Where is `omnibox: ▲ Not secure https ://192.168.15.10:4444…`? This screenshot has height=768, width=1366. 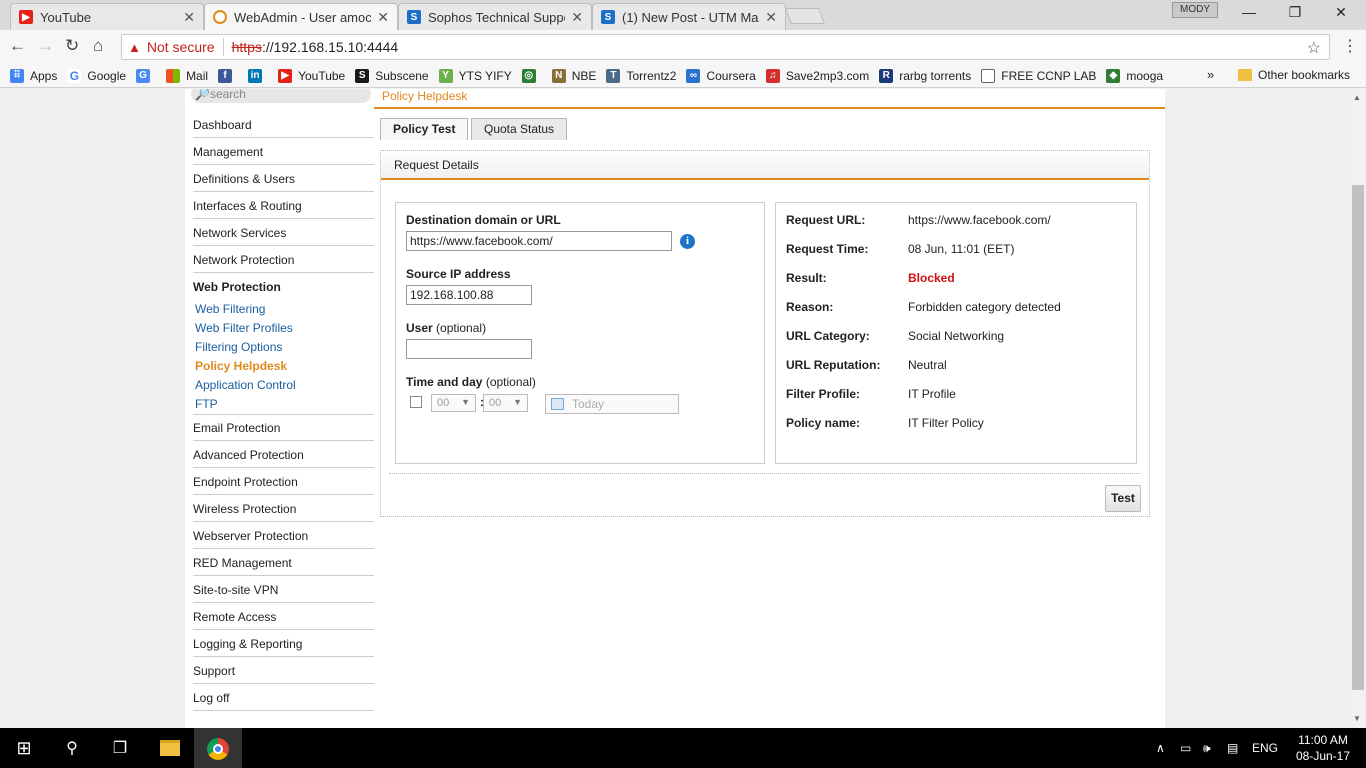 omnibox: ▲ Not secure https ://192.168.15.10:4444… is located at coordinates (725, 47).